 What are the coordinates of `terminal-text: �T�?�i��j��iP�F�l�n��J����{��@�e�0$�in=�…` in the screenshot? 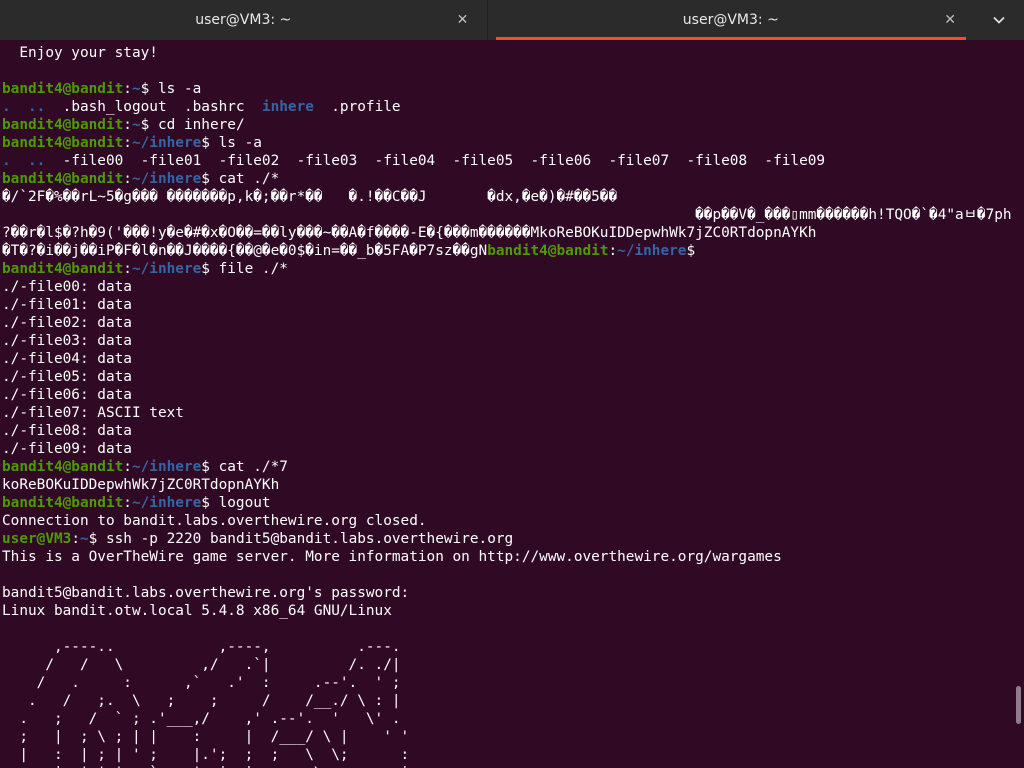 It's located at (245, 251).